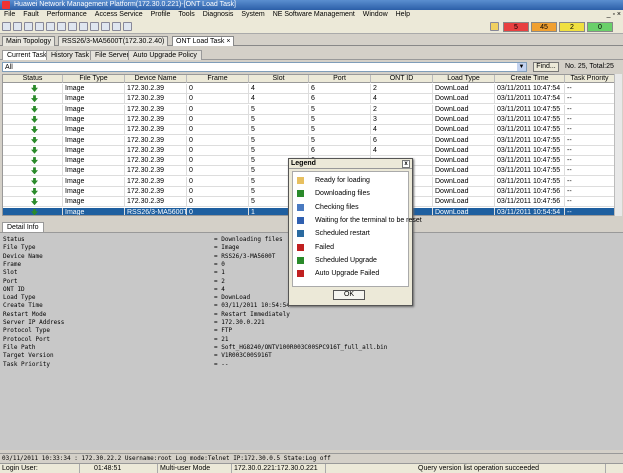  I want to click on critical-alarm-count: 5, so click(516, 27).